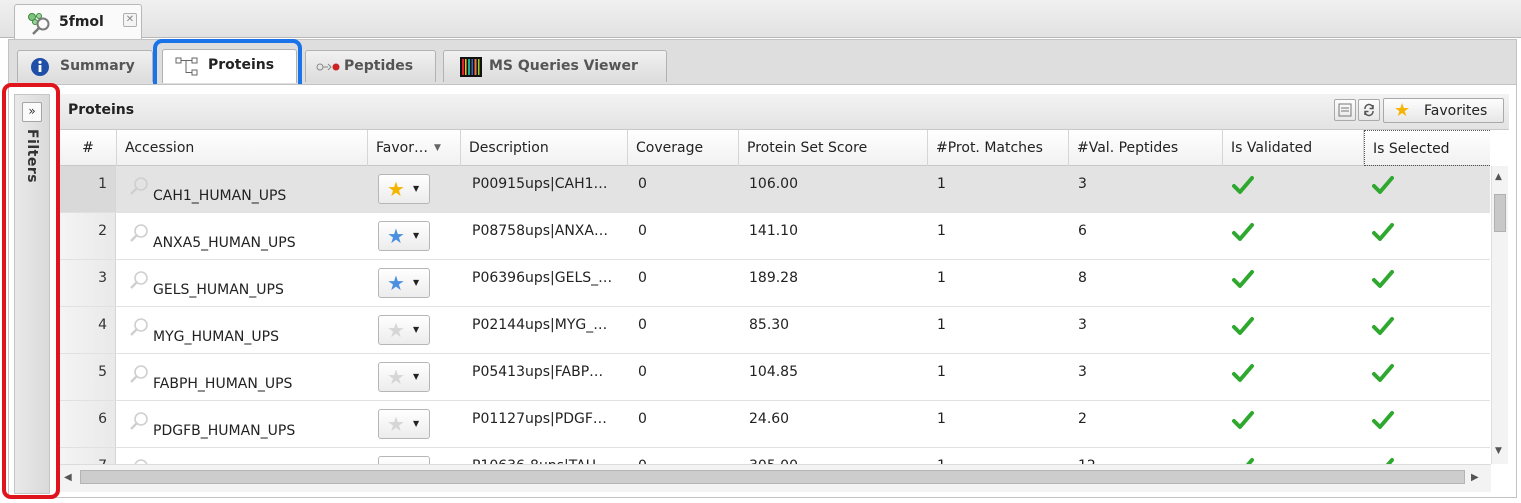 This screenshot has width=1521, height=503. I want to click on val-peptides-cell: 2, so click(1082, 419).